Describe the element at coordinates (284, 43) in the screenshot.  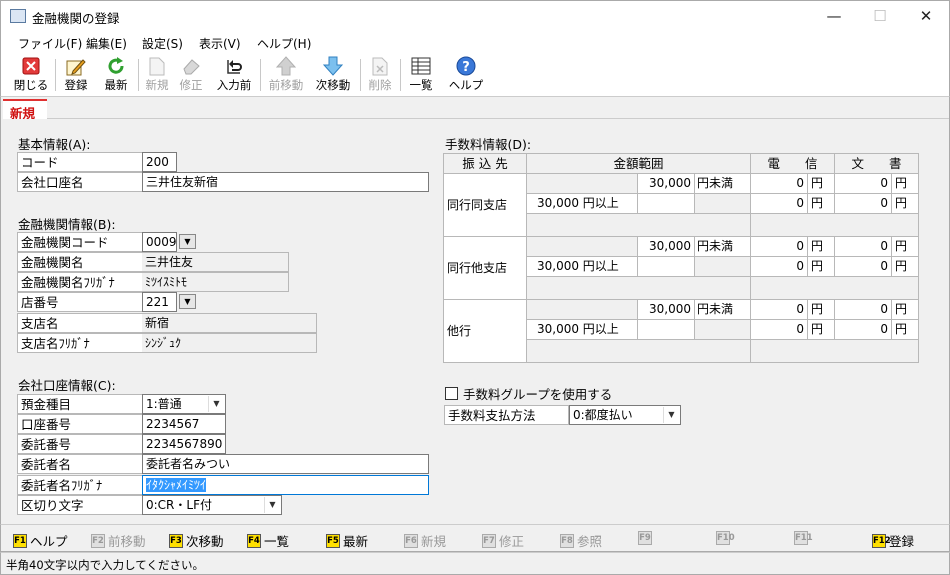
I see `menu-help: ヘルプ(H)` at that location.